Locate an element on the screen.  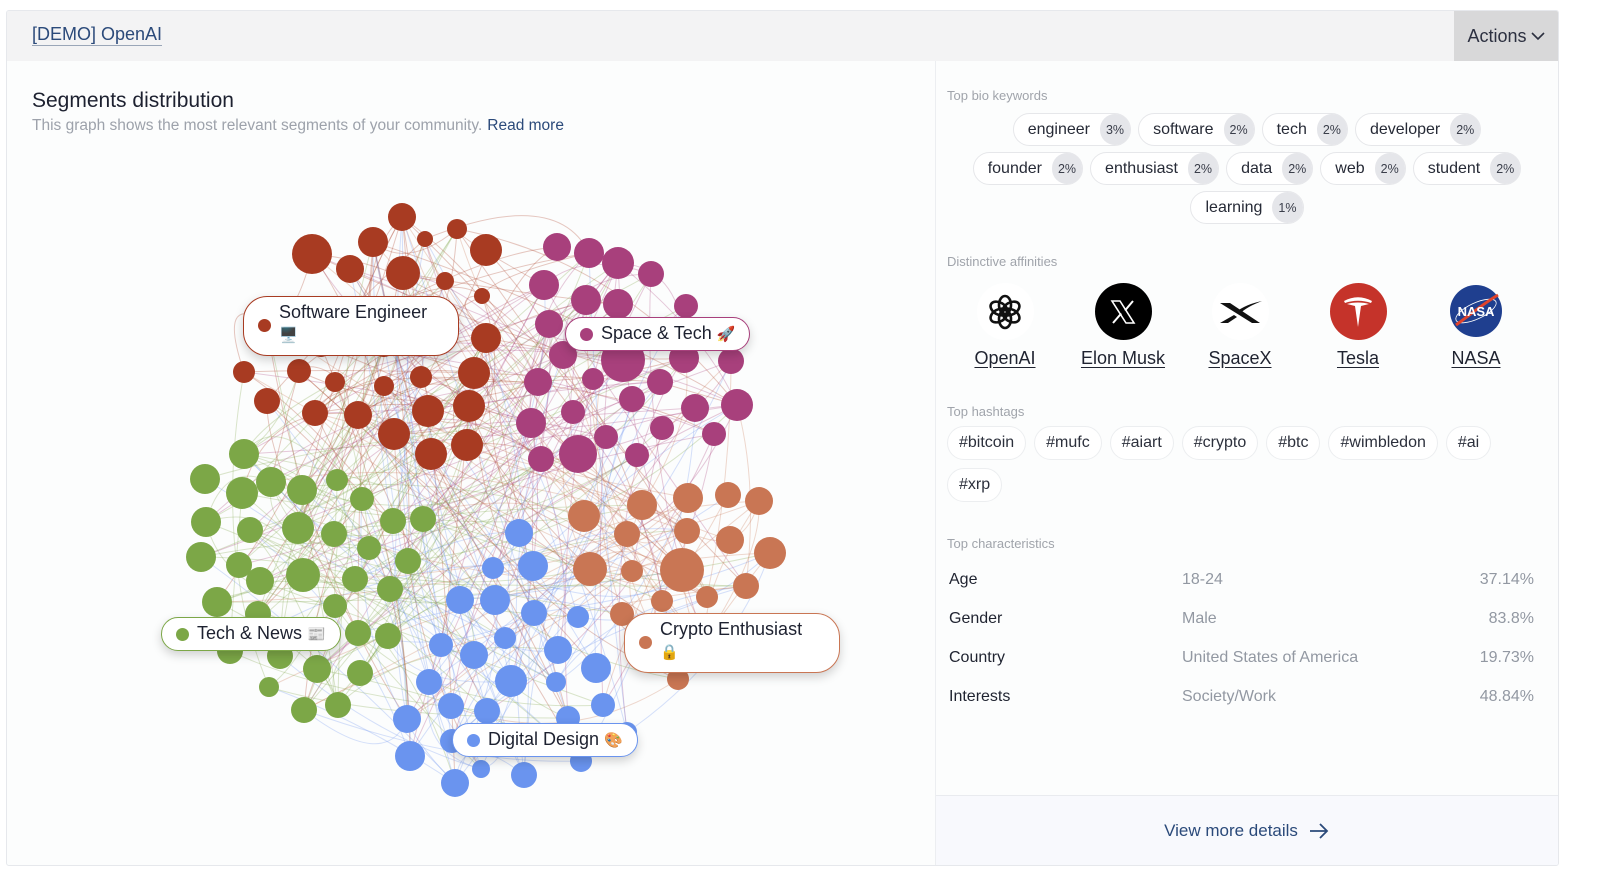
keyword-pill: learning 1% is located at coordinates (1247, 207).